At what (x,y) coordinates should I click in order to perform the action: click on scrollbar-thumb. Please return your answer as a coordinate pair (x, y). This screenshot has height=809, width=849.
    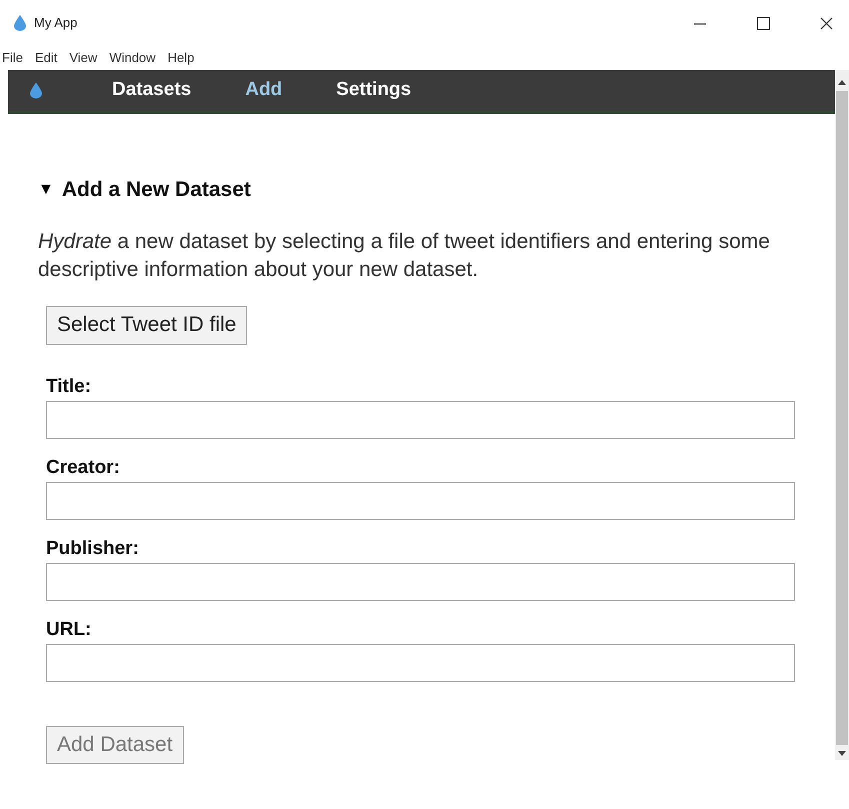
    Looking at the image, I should click on (842, 418).